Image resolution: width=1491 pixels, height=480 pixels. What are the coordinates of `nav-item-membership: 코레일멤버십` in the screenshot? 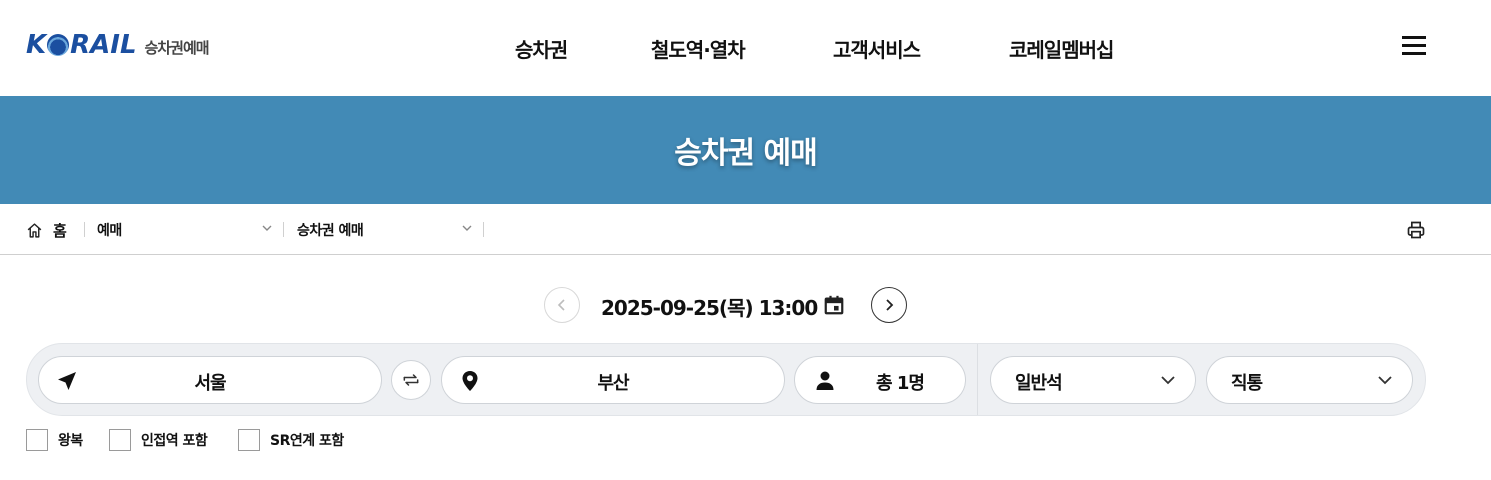 It's located at (1061, 48).